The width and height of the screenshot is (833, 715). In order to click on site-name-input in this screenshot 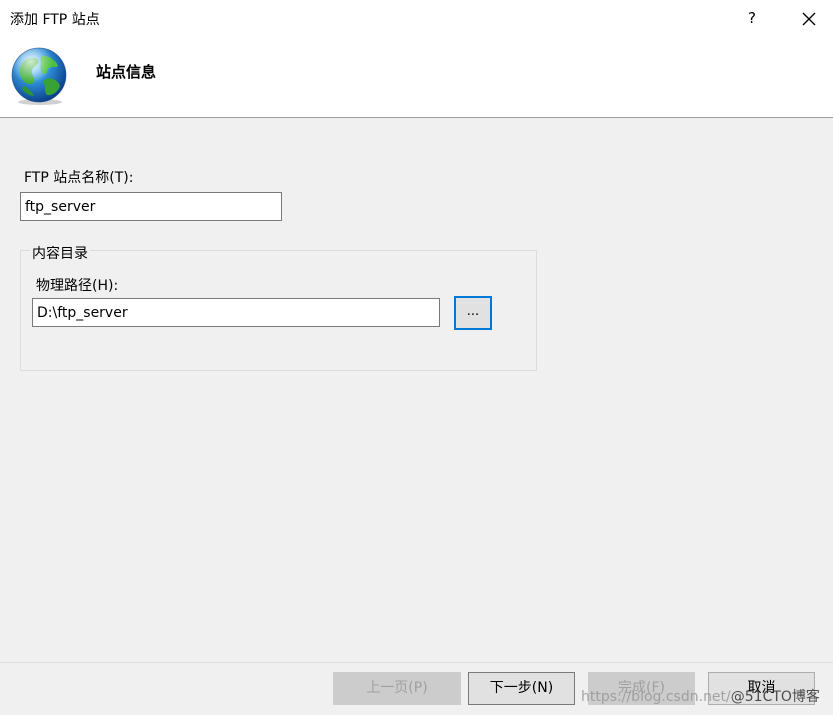, I will do `click(151, 206)`.